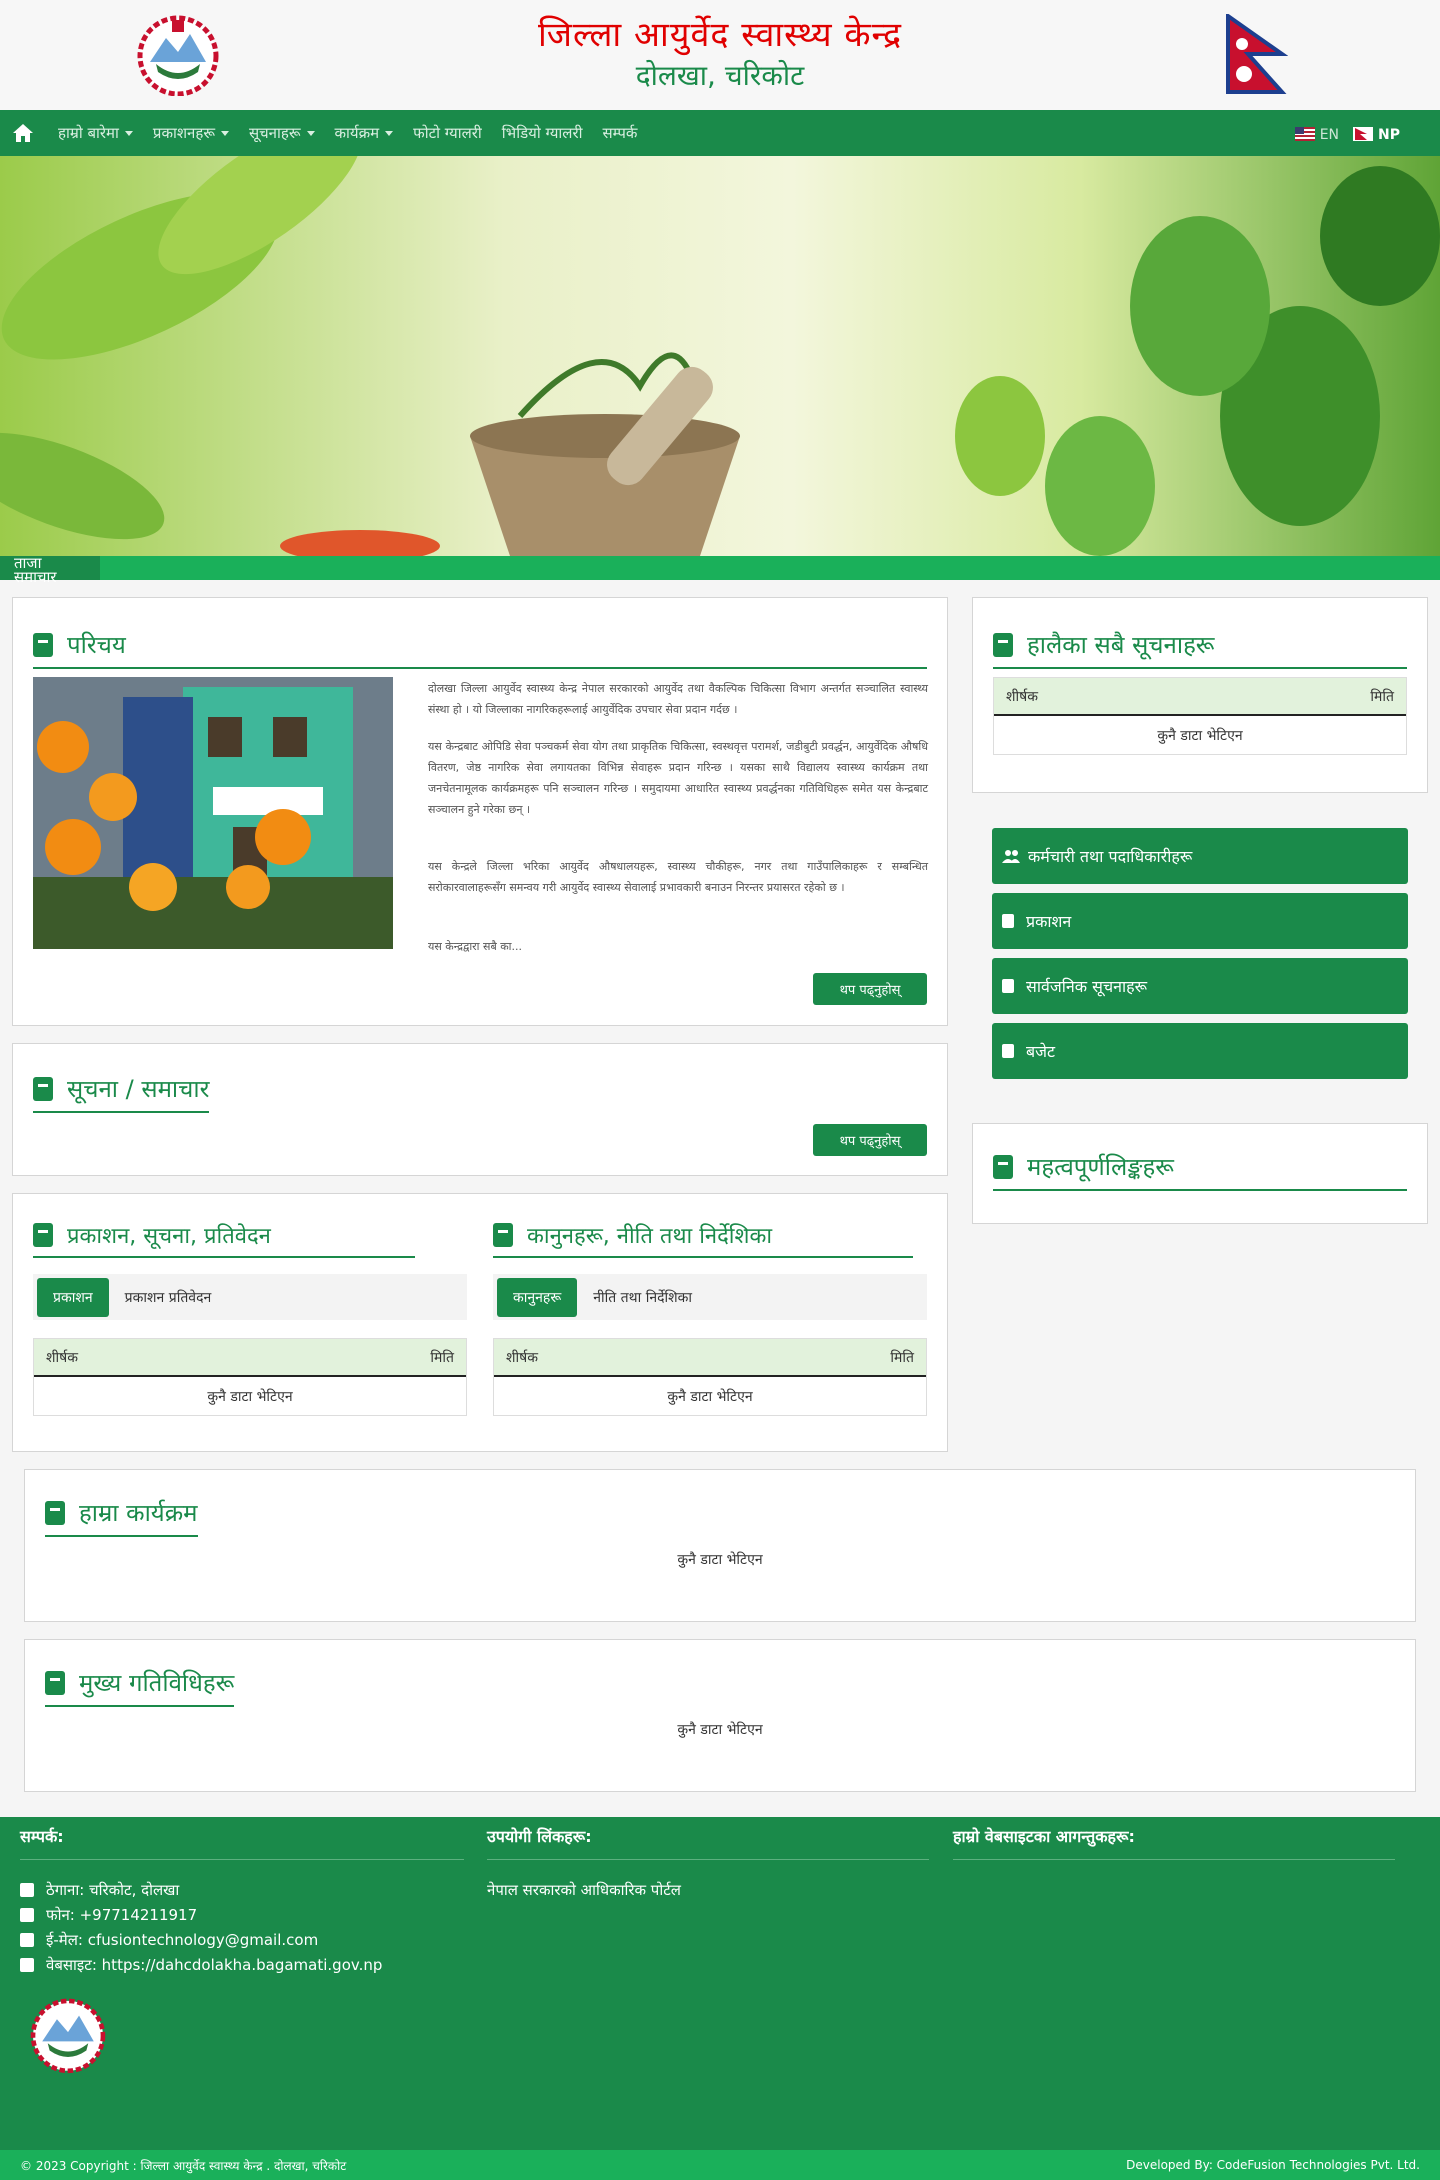 Image resolution: width=1440 pixels, height=2180 pixels. I want to click on phone-icon, so click(27, 1915).